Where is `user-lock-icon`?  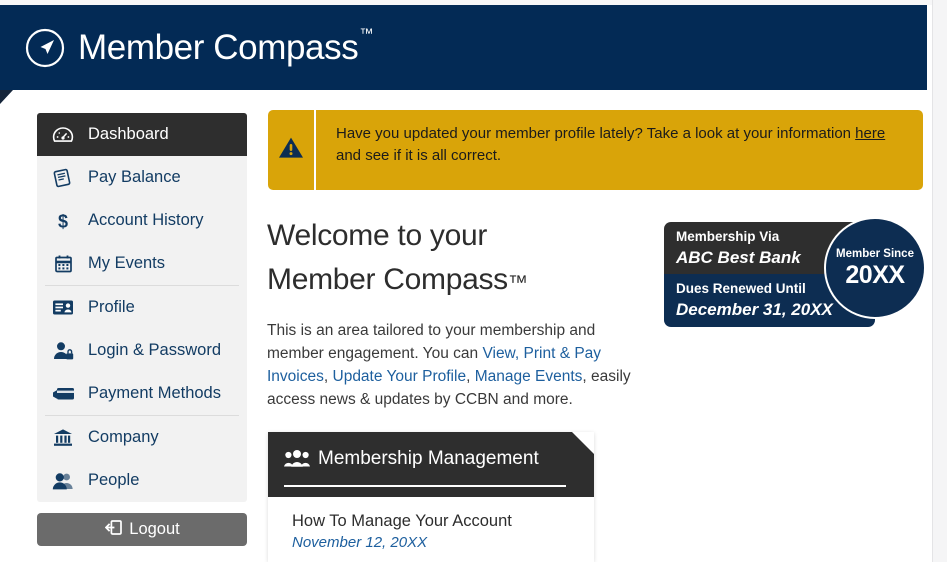 user-lock-icon is located at coordinates (63, 351).